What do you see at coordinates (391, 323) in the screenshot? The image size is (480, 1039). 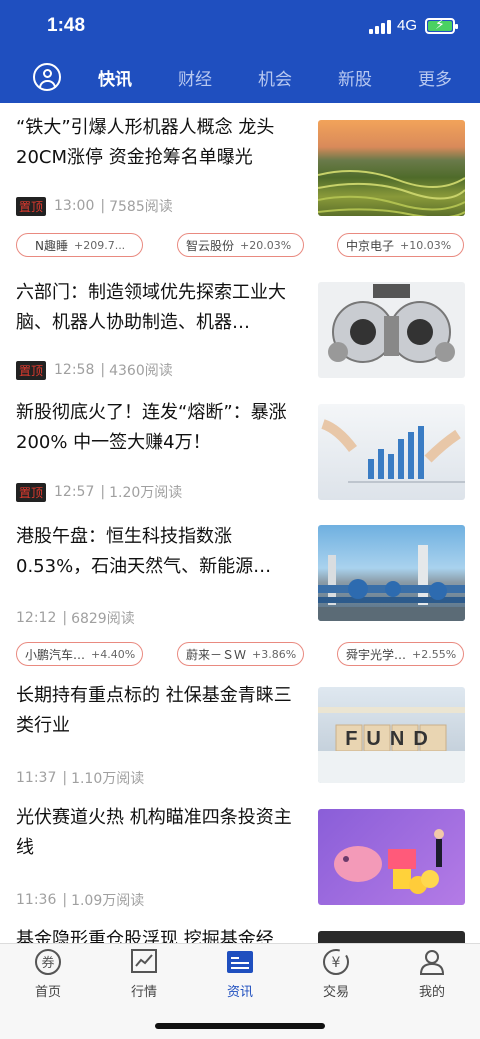 I see `phoropter-image` at bounding box center [391, 323].